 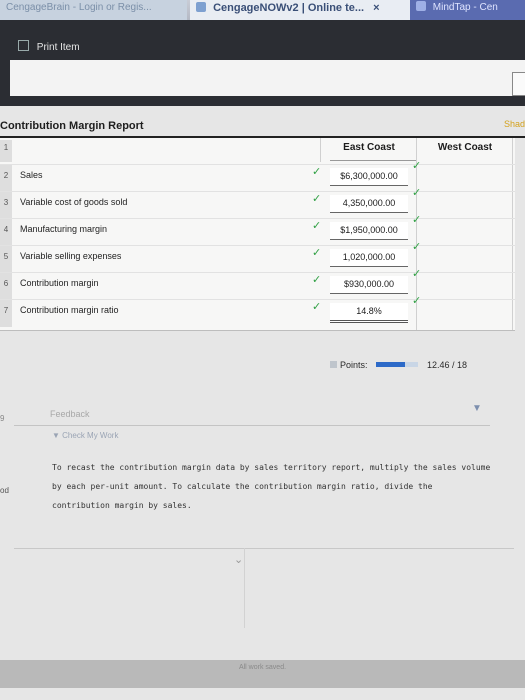 What do you see at coordinates (69, 310) in the screenshot?
I see `row-label: Contribution margin ratio` at bounding box center [69, 310].